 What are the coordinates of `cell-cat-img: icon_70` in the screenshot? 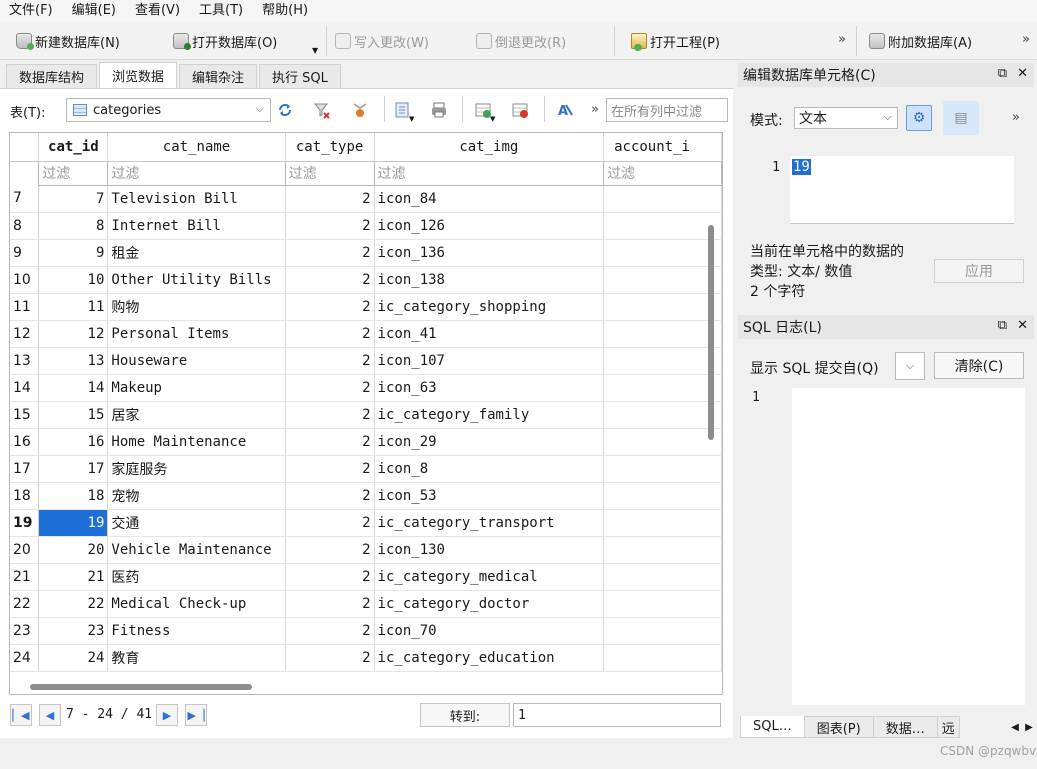 It's located at (489, 631).